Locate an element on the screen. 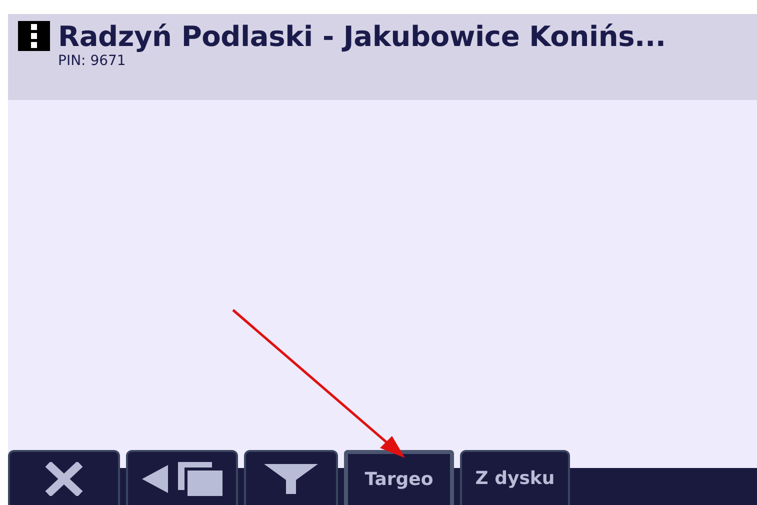 The width and height of the screenshot is (757, 505). back-windows-icon is located at coordinates (182, 479).